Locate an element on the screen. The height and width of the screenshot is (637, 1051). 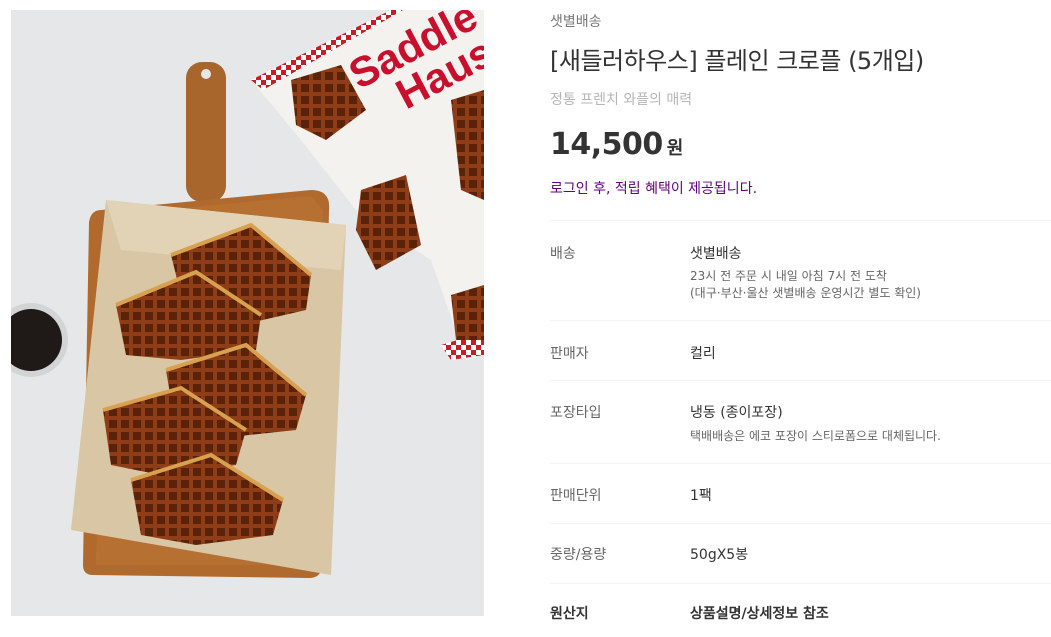
price-value: 14,500 is located at coordinates (606, 144).